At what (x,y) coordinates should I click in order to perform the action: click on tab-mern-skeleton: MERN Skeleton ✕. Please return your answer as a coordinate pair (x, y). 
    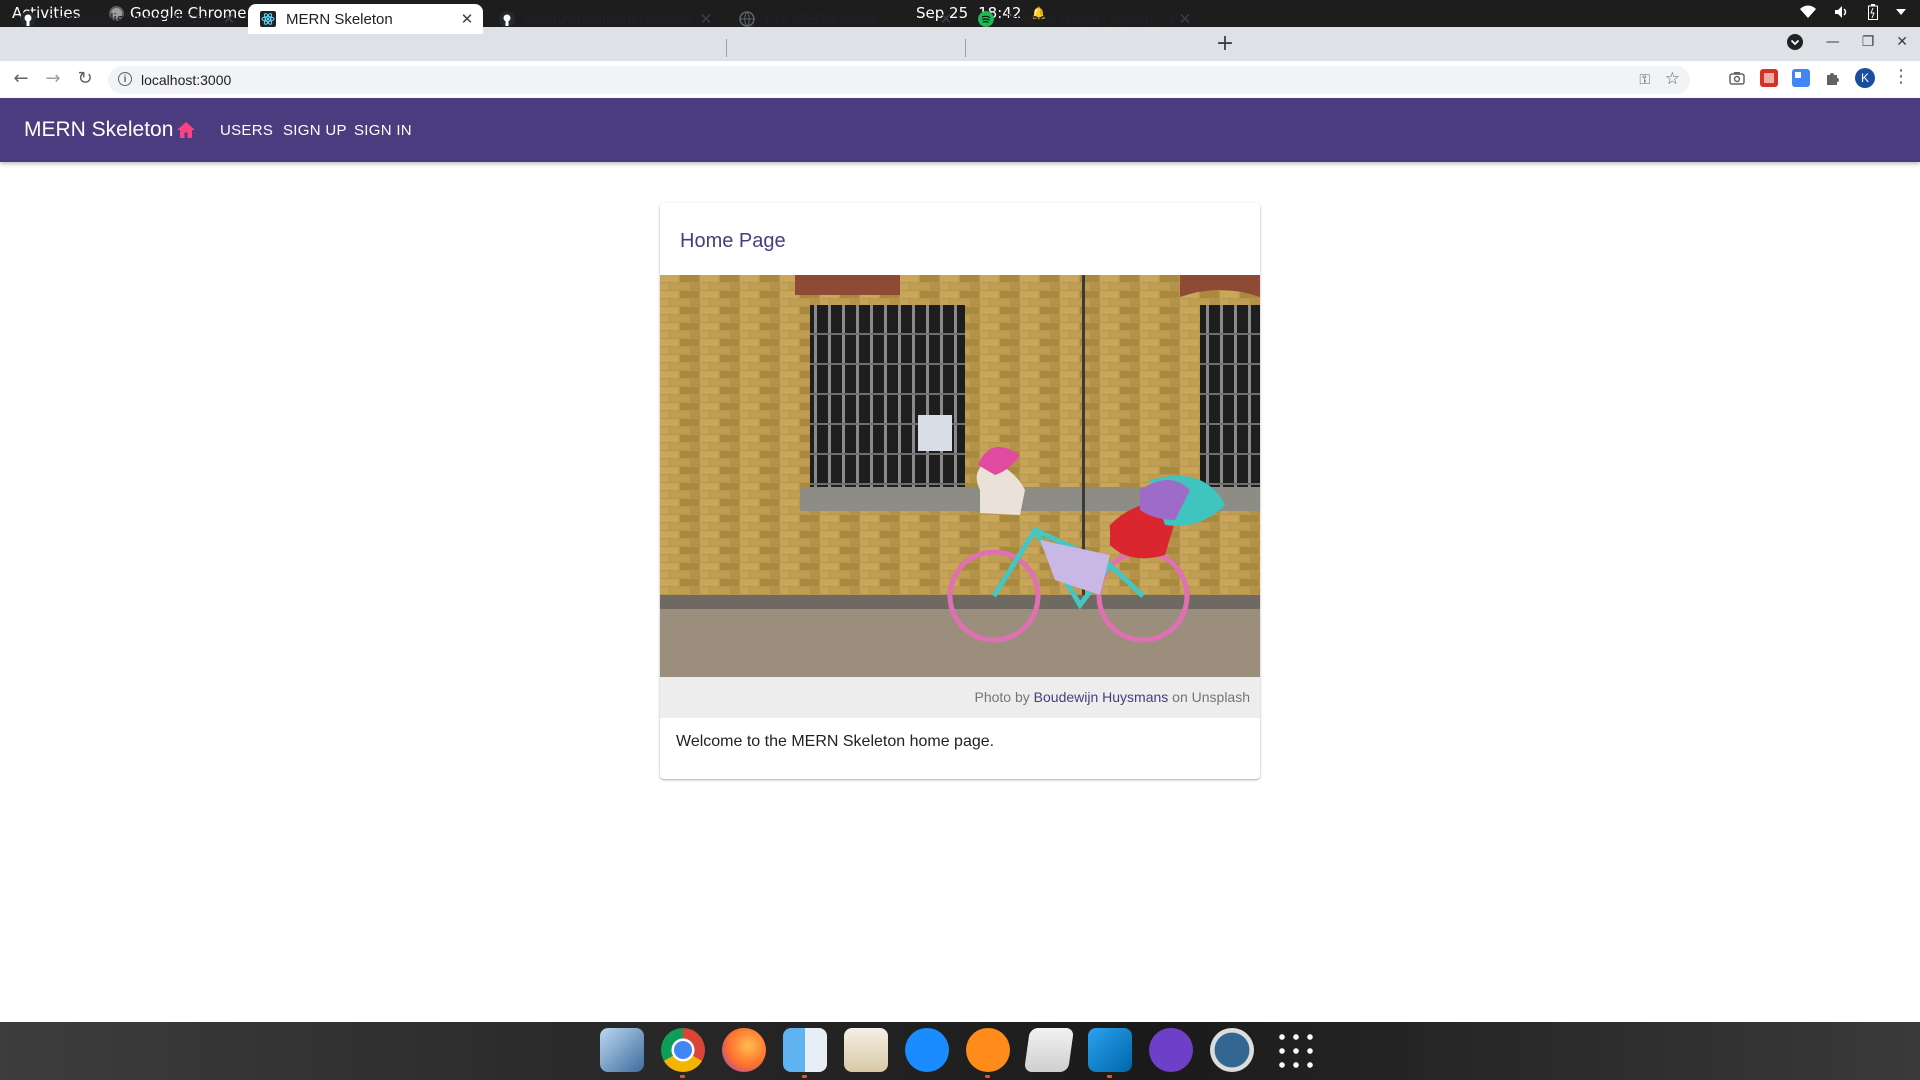
    Looking at the image, I should click on (365, 19).